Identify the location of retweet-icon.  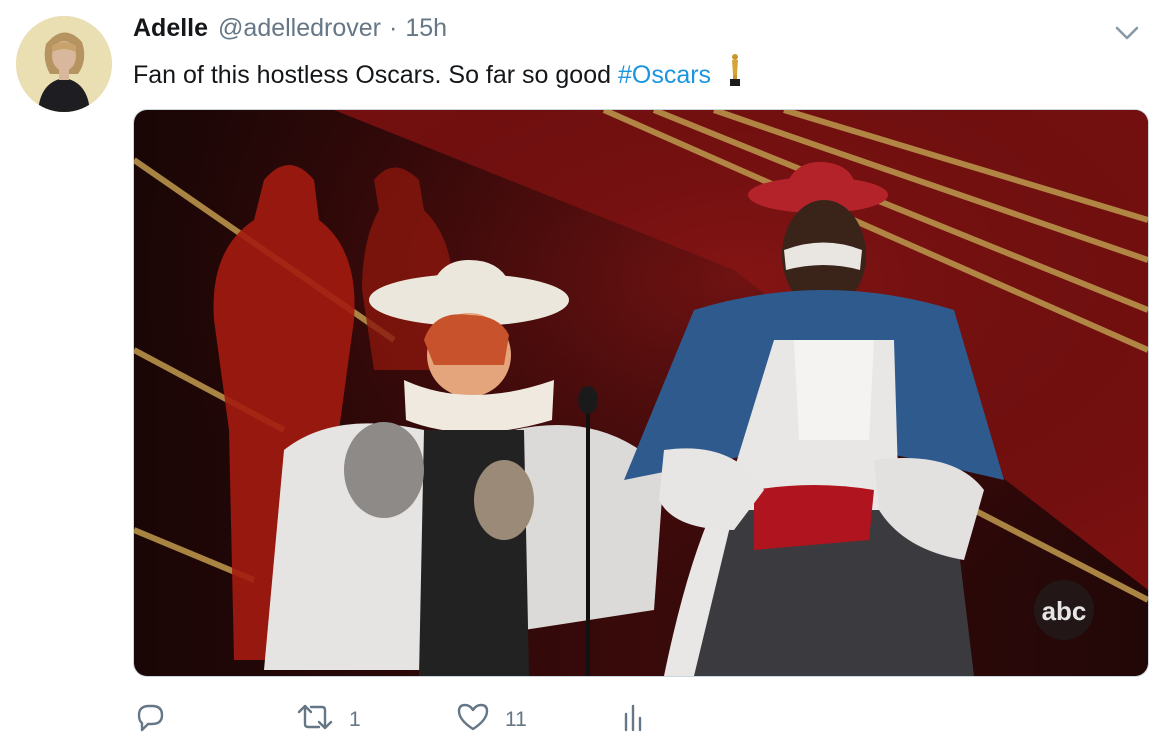
(315, 720).